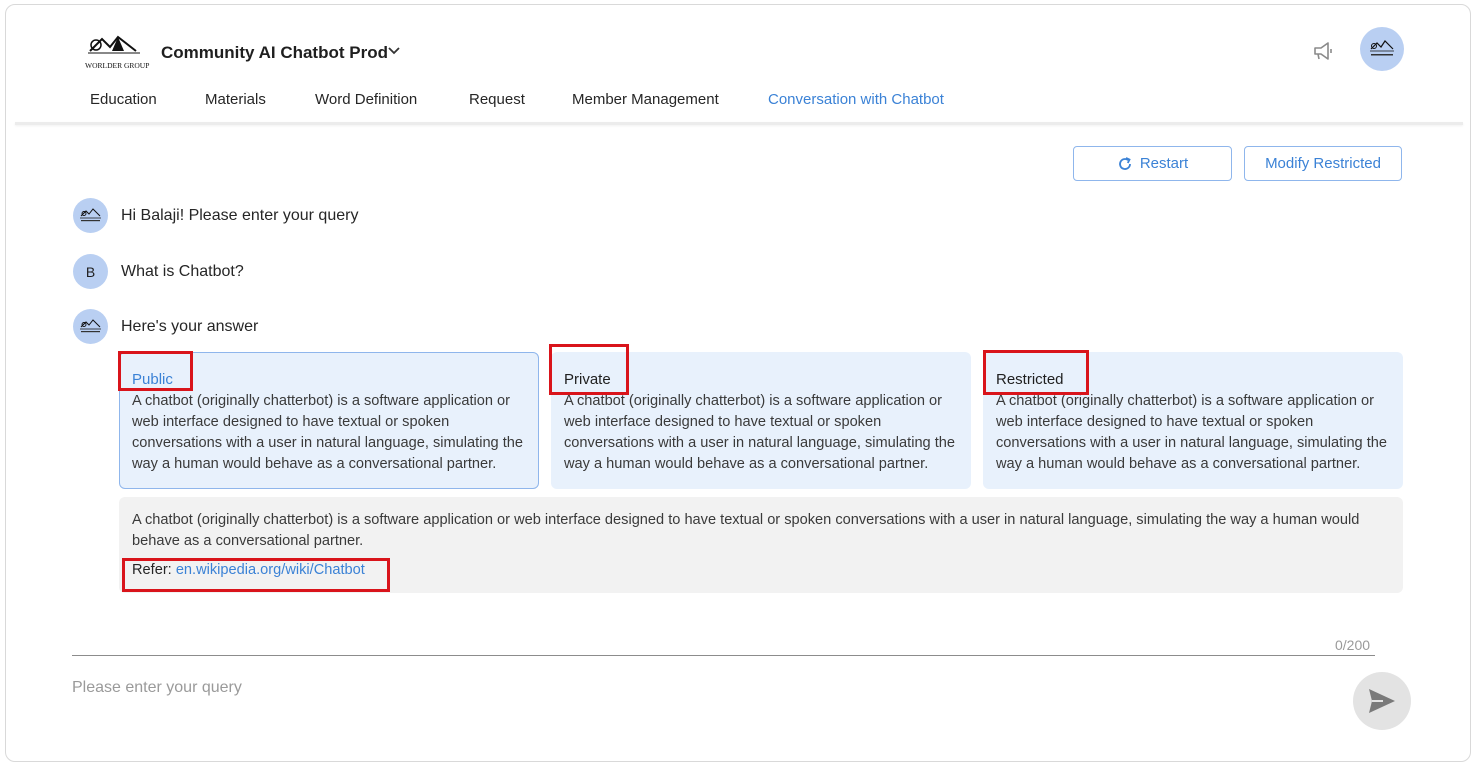  What do you see at coordinates (497, 108) in the screenshot?
I see `tab-request: Request` at bounding box center [497, 108].